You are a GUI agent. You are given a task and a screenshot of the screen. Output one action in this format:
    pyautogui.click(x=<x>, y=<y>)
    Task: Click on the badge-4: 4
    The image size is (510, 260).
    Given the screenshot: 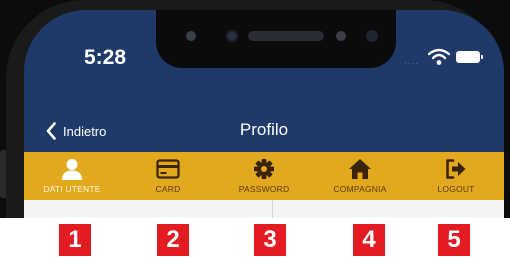 What is the action you would take?
    pyautogui.click(x=369, y=240)
    